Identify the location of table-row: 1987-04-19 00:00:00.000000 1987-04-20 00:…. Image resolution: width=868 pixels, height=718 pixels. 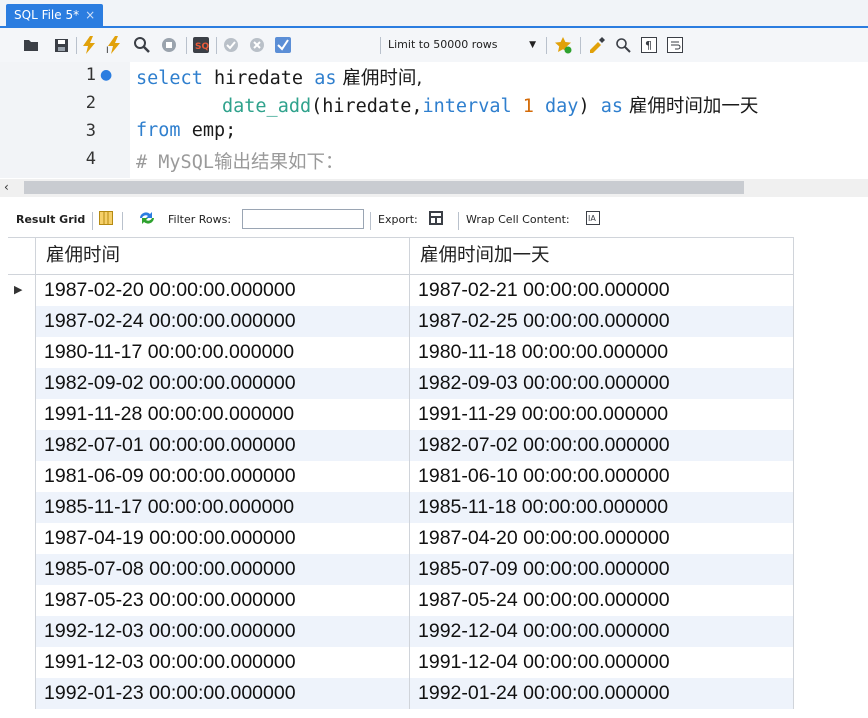
(401, 538).